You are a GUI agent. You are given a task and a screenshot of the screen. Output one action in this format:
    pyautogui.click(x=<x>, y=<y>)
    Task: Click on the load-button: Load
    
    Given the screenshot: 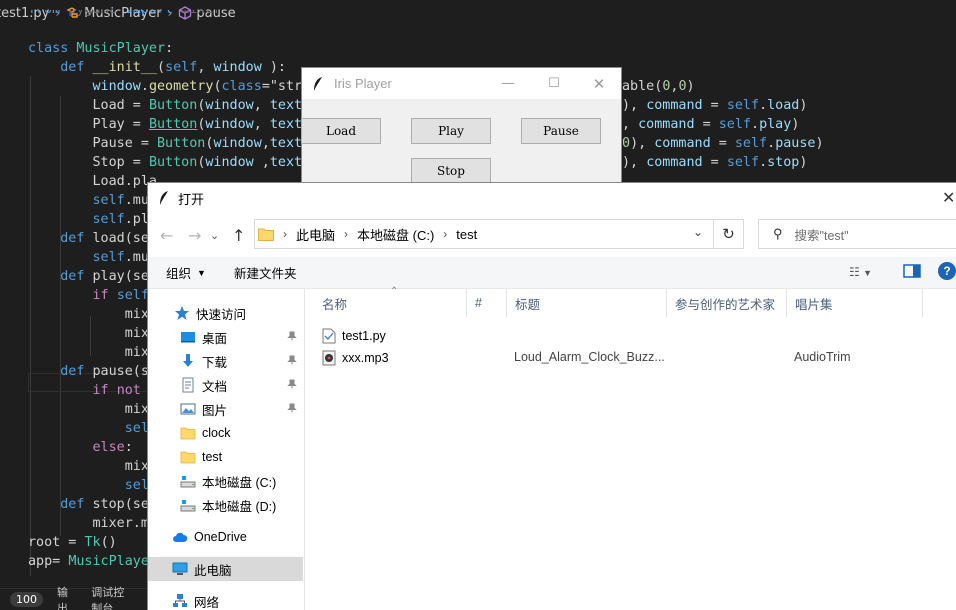 What is the action you would take?
    pyautogui.click(x=341, y=131)
    